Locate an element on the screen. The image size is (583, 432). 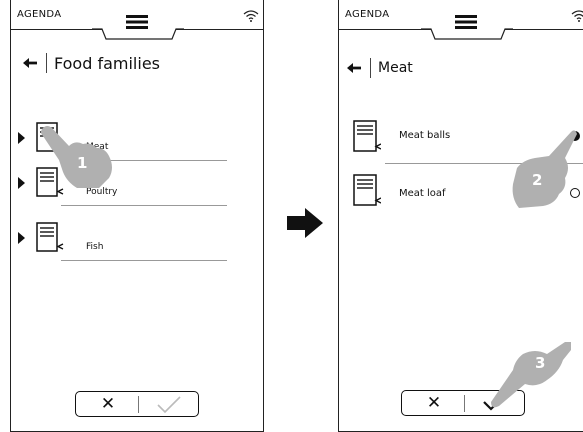
page-title: Food families is located at coordinates (107, 63).